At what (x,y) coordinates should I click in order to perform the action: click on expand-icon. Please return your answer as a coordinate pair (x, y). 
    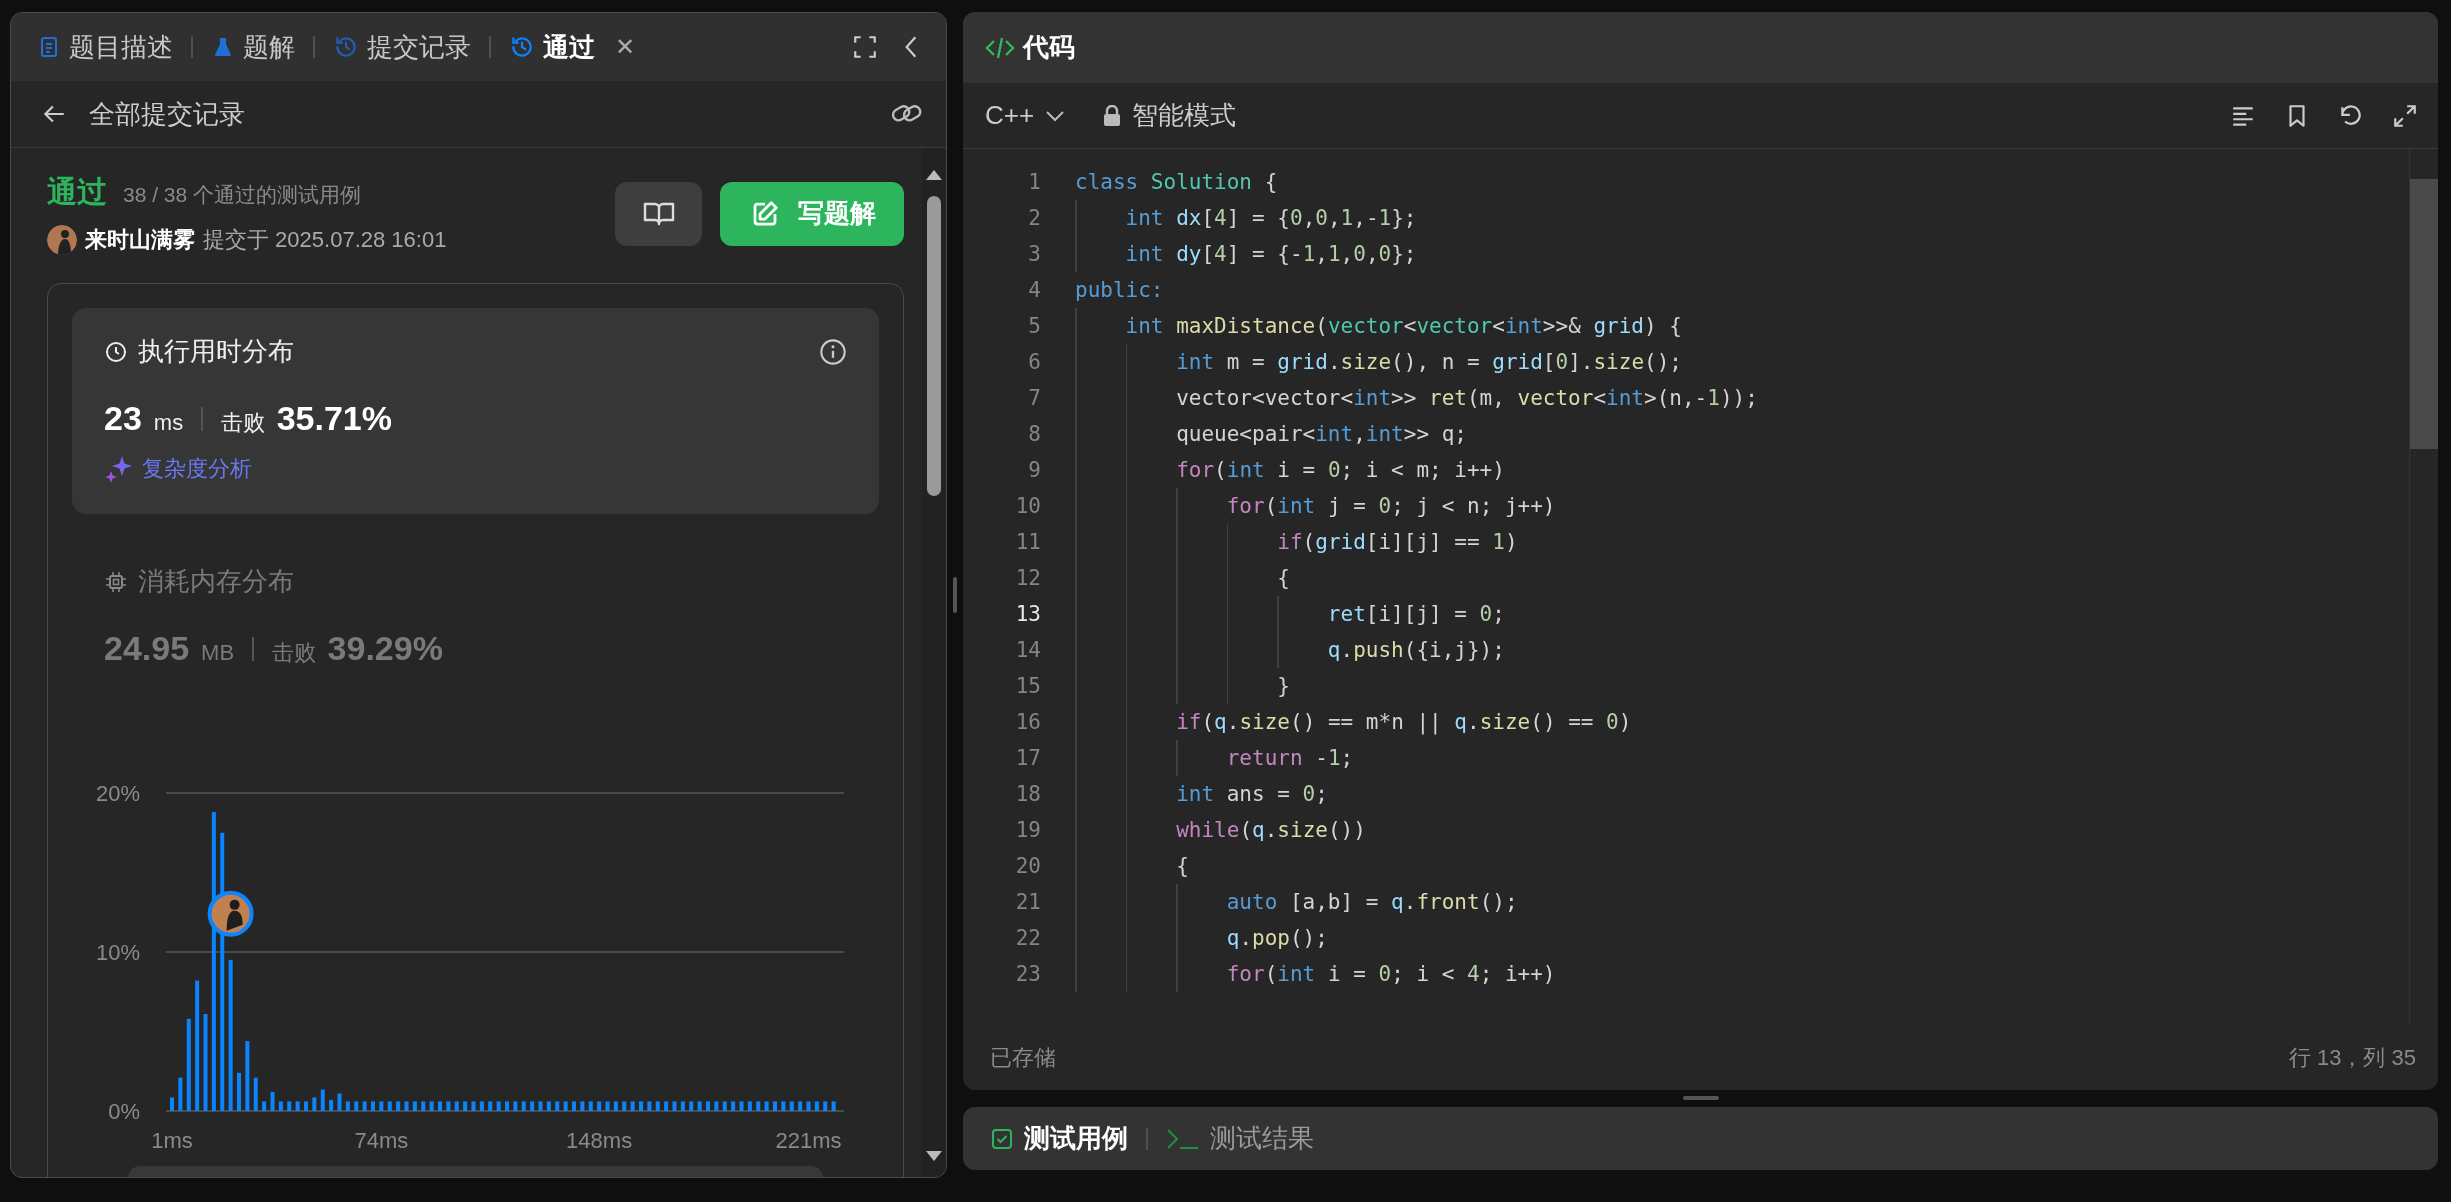
    Looking at the image, I should click on (2405, 115).